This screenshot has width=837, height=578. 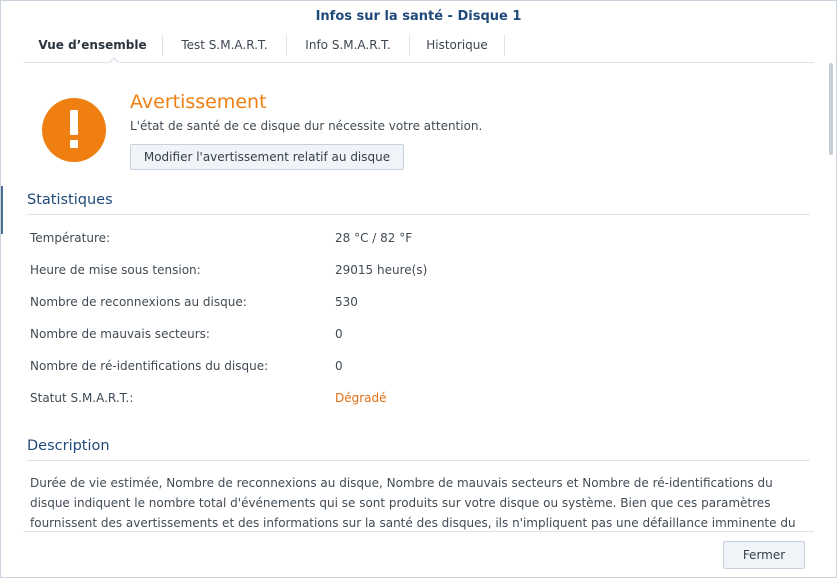 What do you see at coordinates (92, 46) in the screenshot?
I see `tab-overview: Vue d’ensemble` at bounding box center [92, 46].